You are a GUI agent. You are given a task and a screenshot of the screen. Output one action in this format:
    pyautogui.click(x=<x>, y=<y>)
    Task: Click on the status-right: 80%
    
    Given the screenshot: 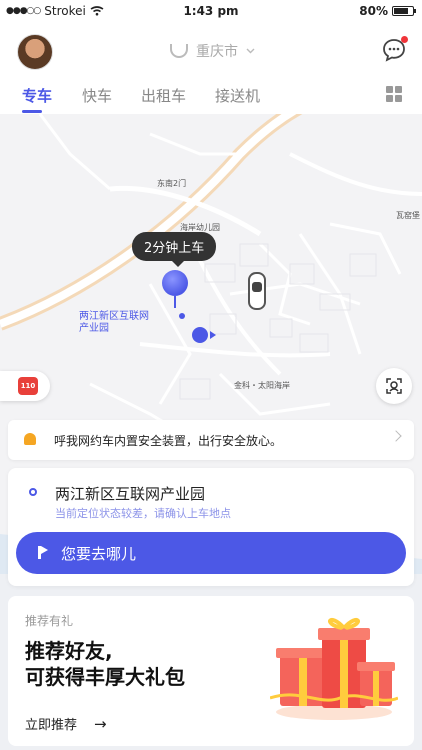 What is the action you would take?
    pyautogui.click(x=387, y=11)
    